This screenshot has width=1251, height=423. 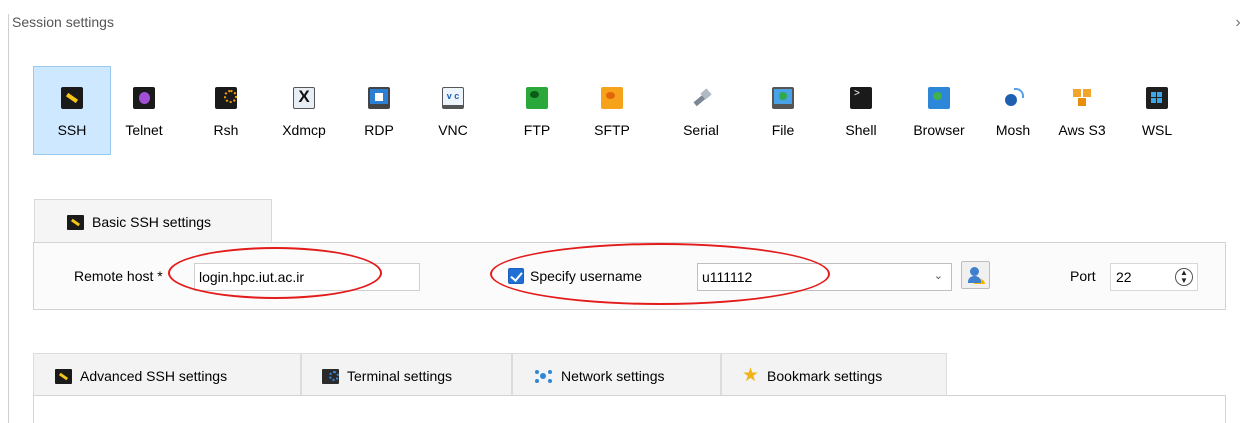 What do you see at coordinates (1082, 98) in the screenshot?
I see `aws-s3-icon` at bounding box center [1082, 98].